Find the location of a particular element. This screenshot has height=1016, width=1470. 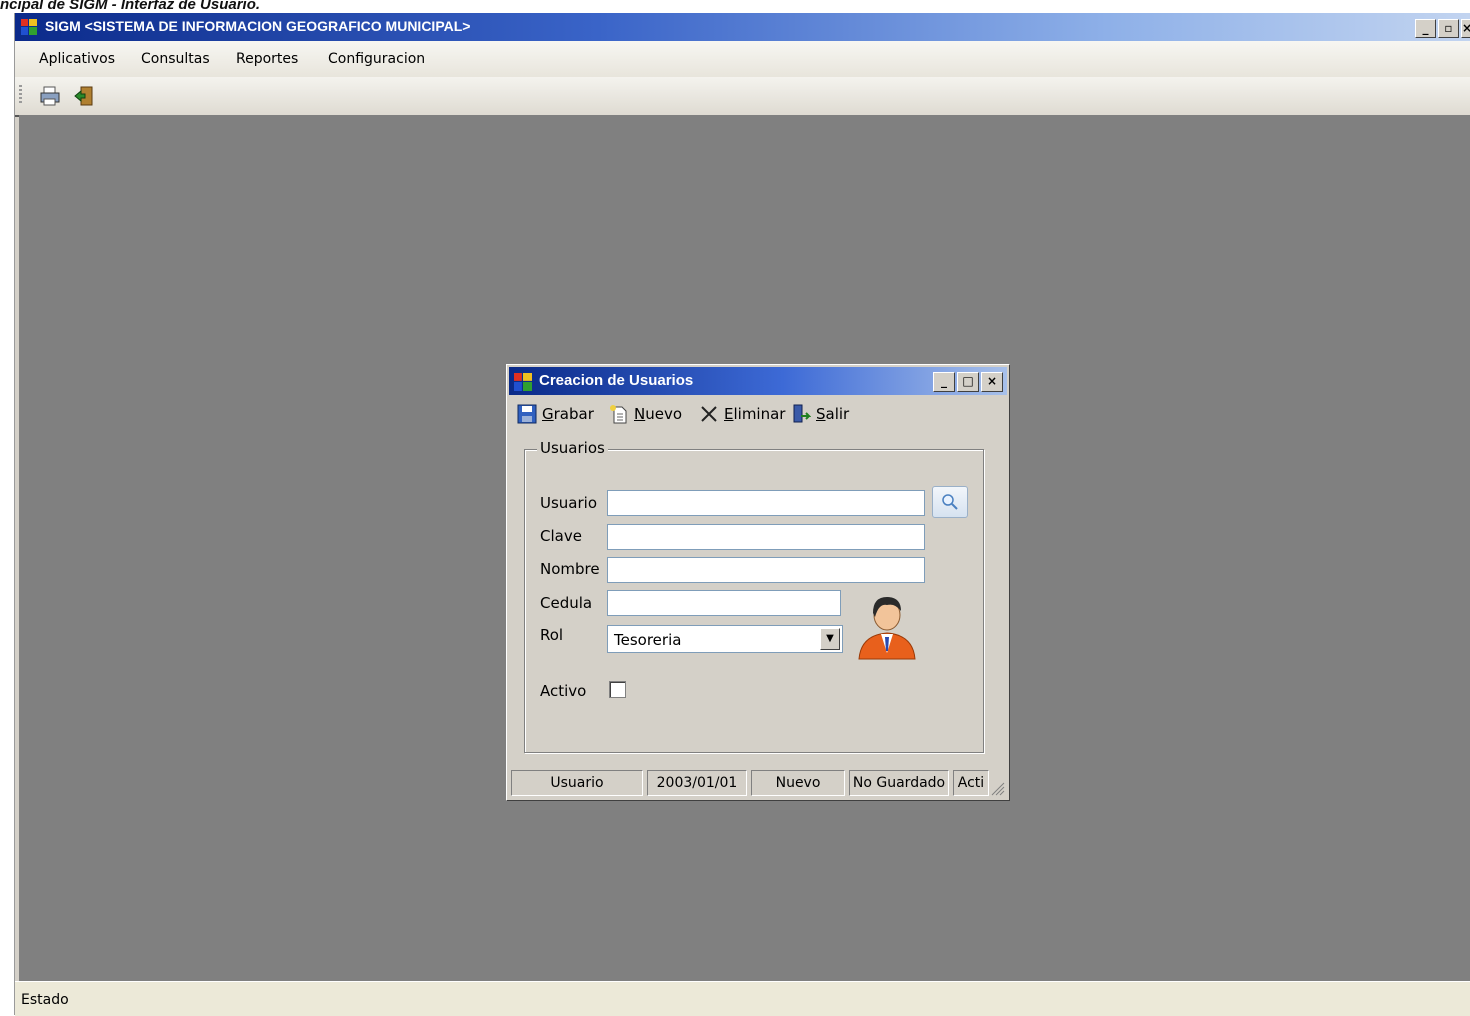

group-label: Usuarios is located at coordinates (572, 448).